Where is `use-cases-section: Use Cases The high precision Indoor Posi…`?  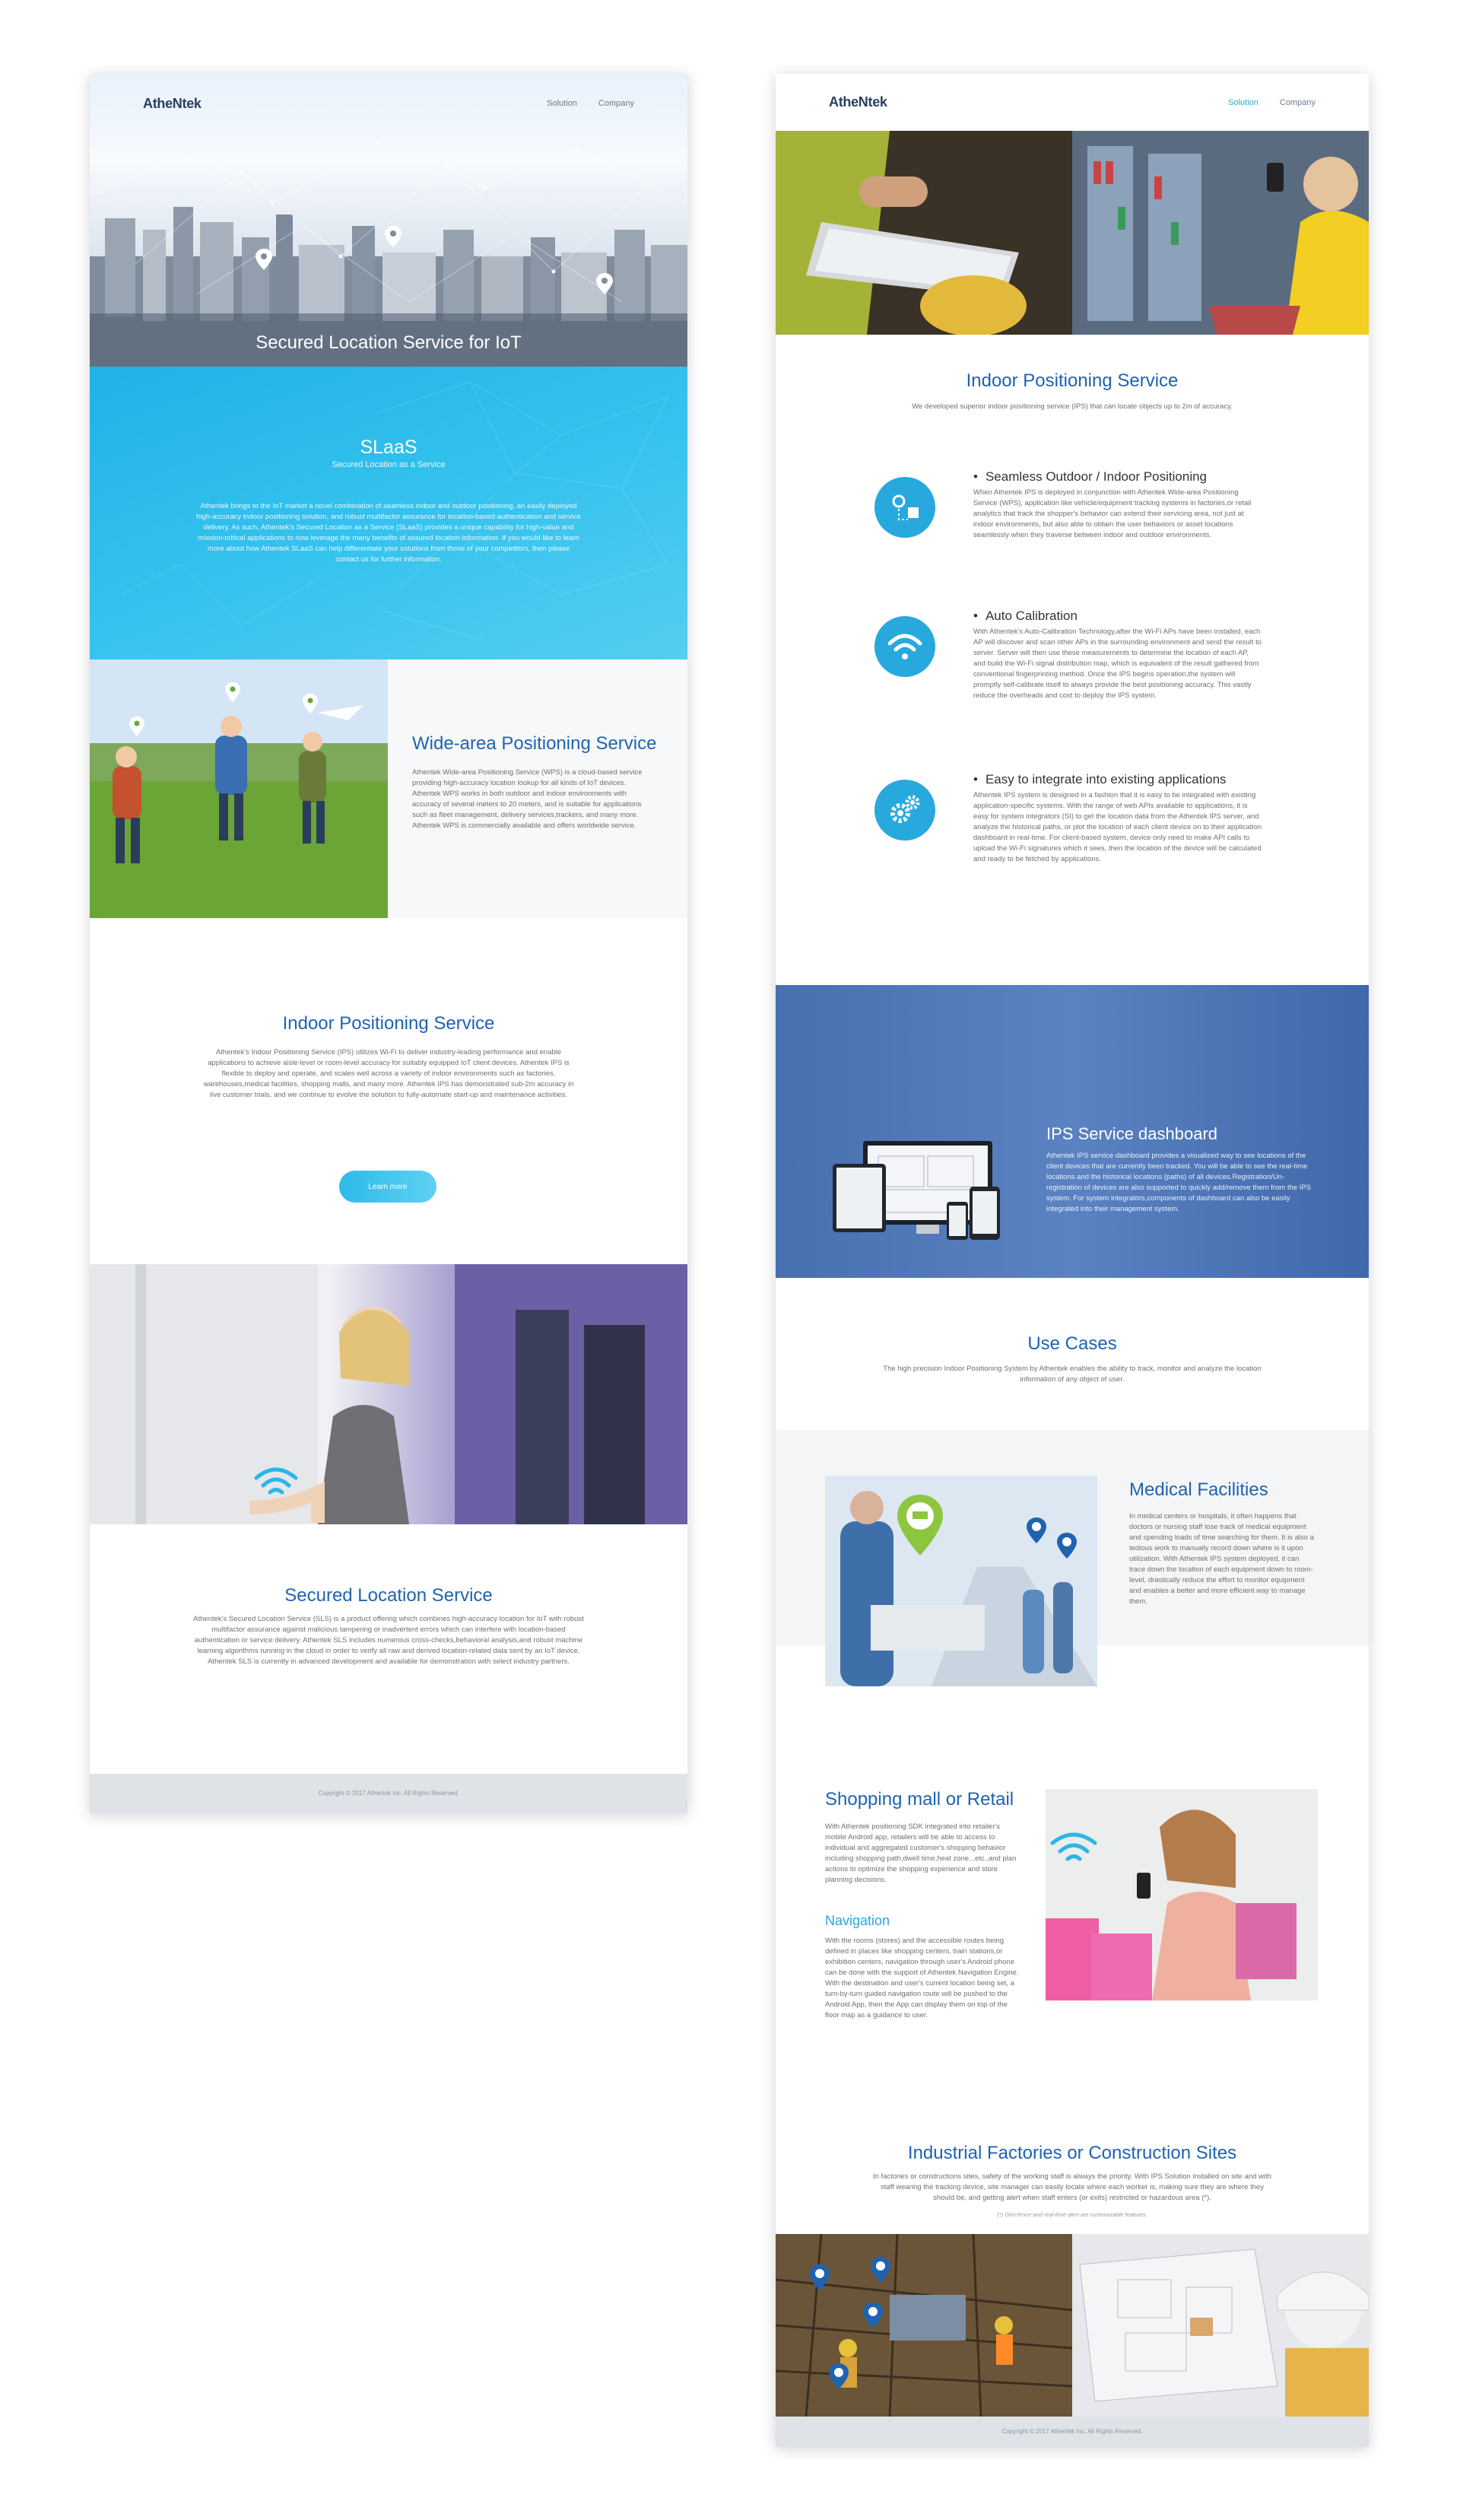 use-cases-section: Use Cases The high precision Indoor Posi… is located at coordinates (1072, 1354).